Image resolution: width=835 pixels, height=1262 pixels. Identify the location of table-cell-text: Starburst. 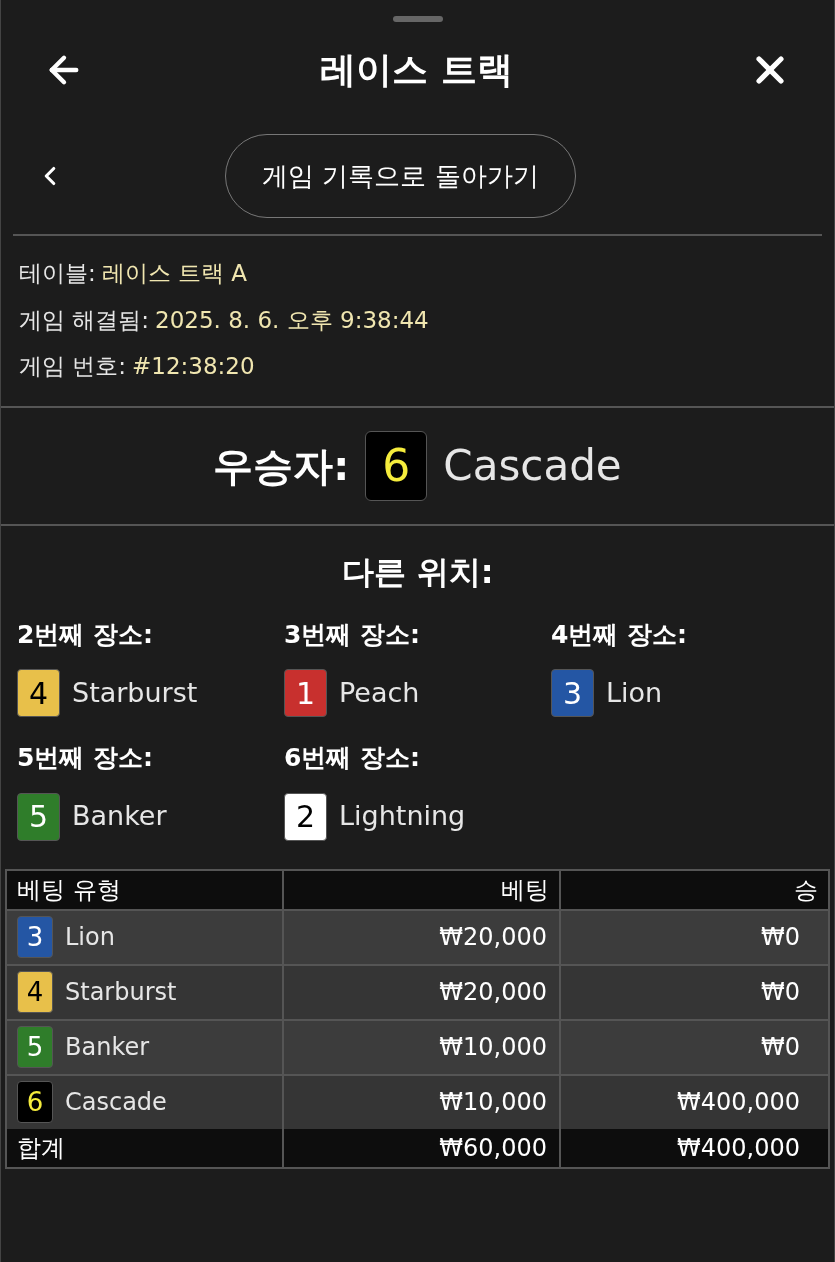
(121, 992).